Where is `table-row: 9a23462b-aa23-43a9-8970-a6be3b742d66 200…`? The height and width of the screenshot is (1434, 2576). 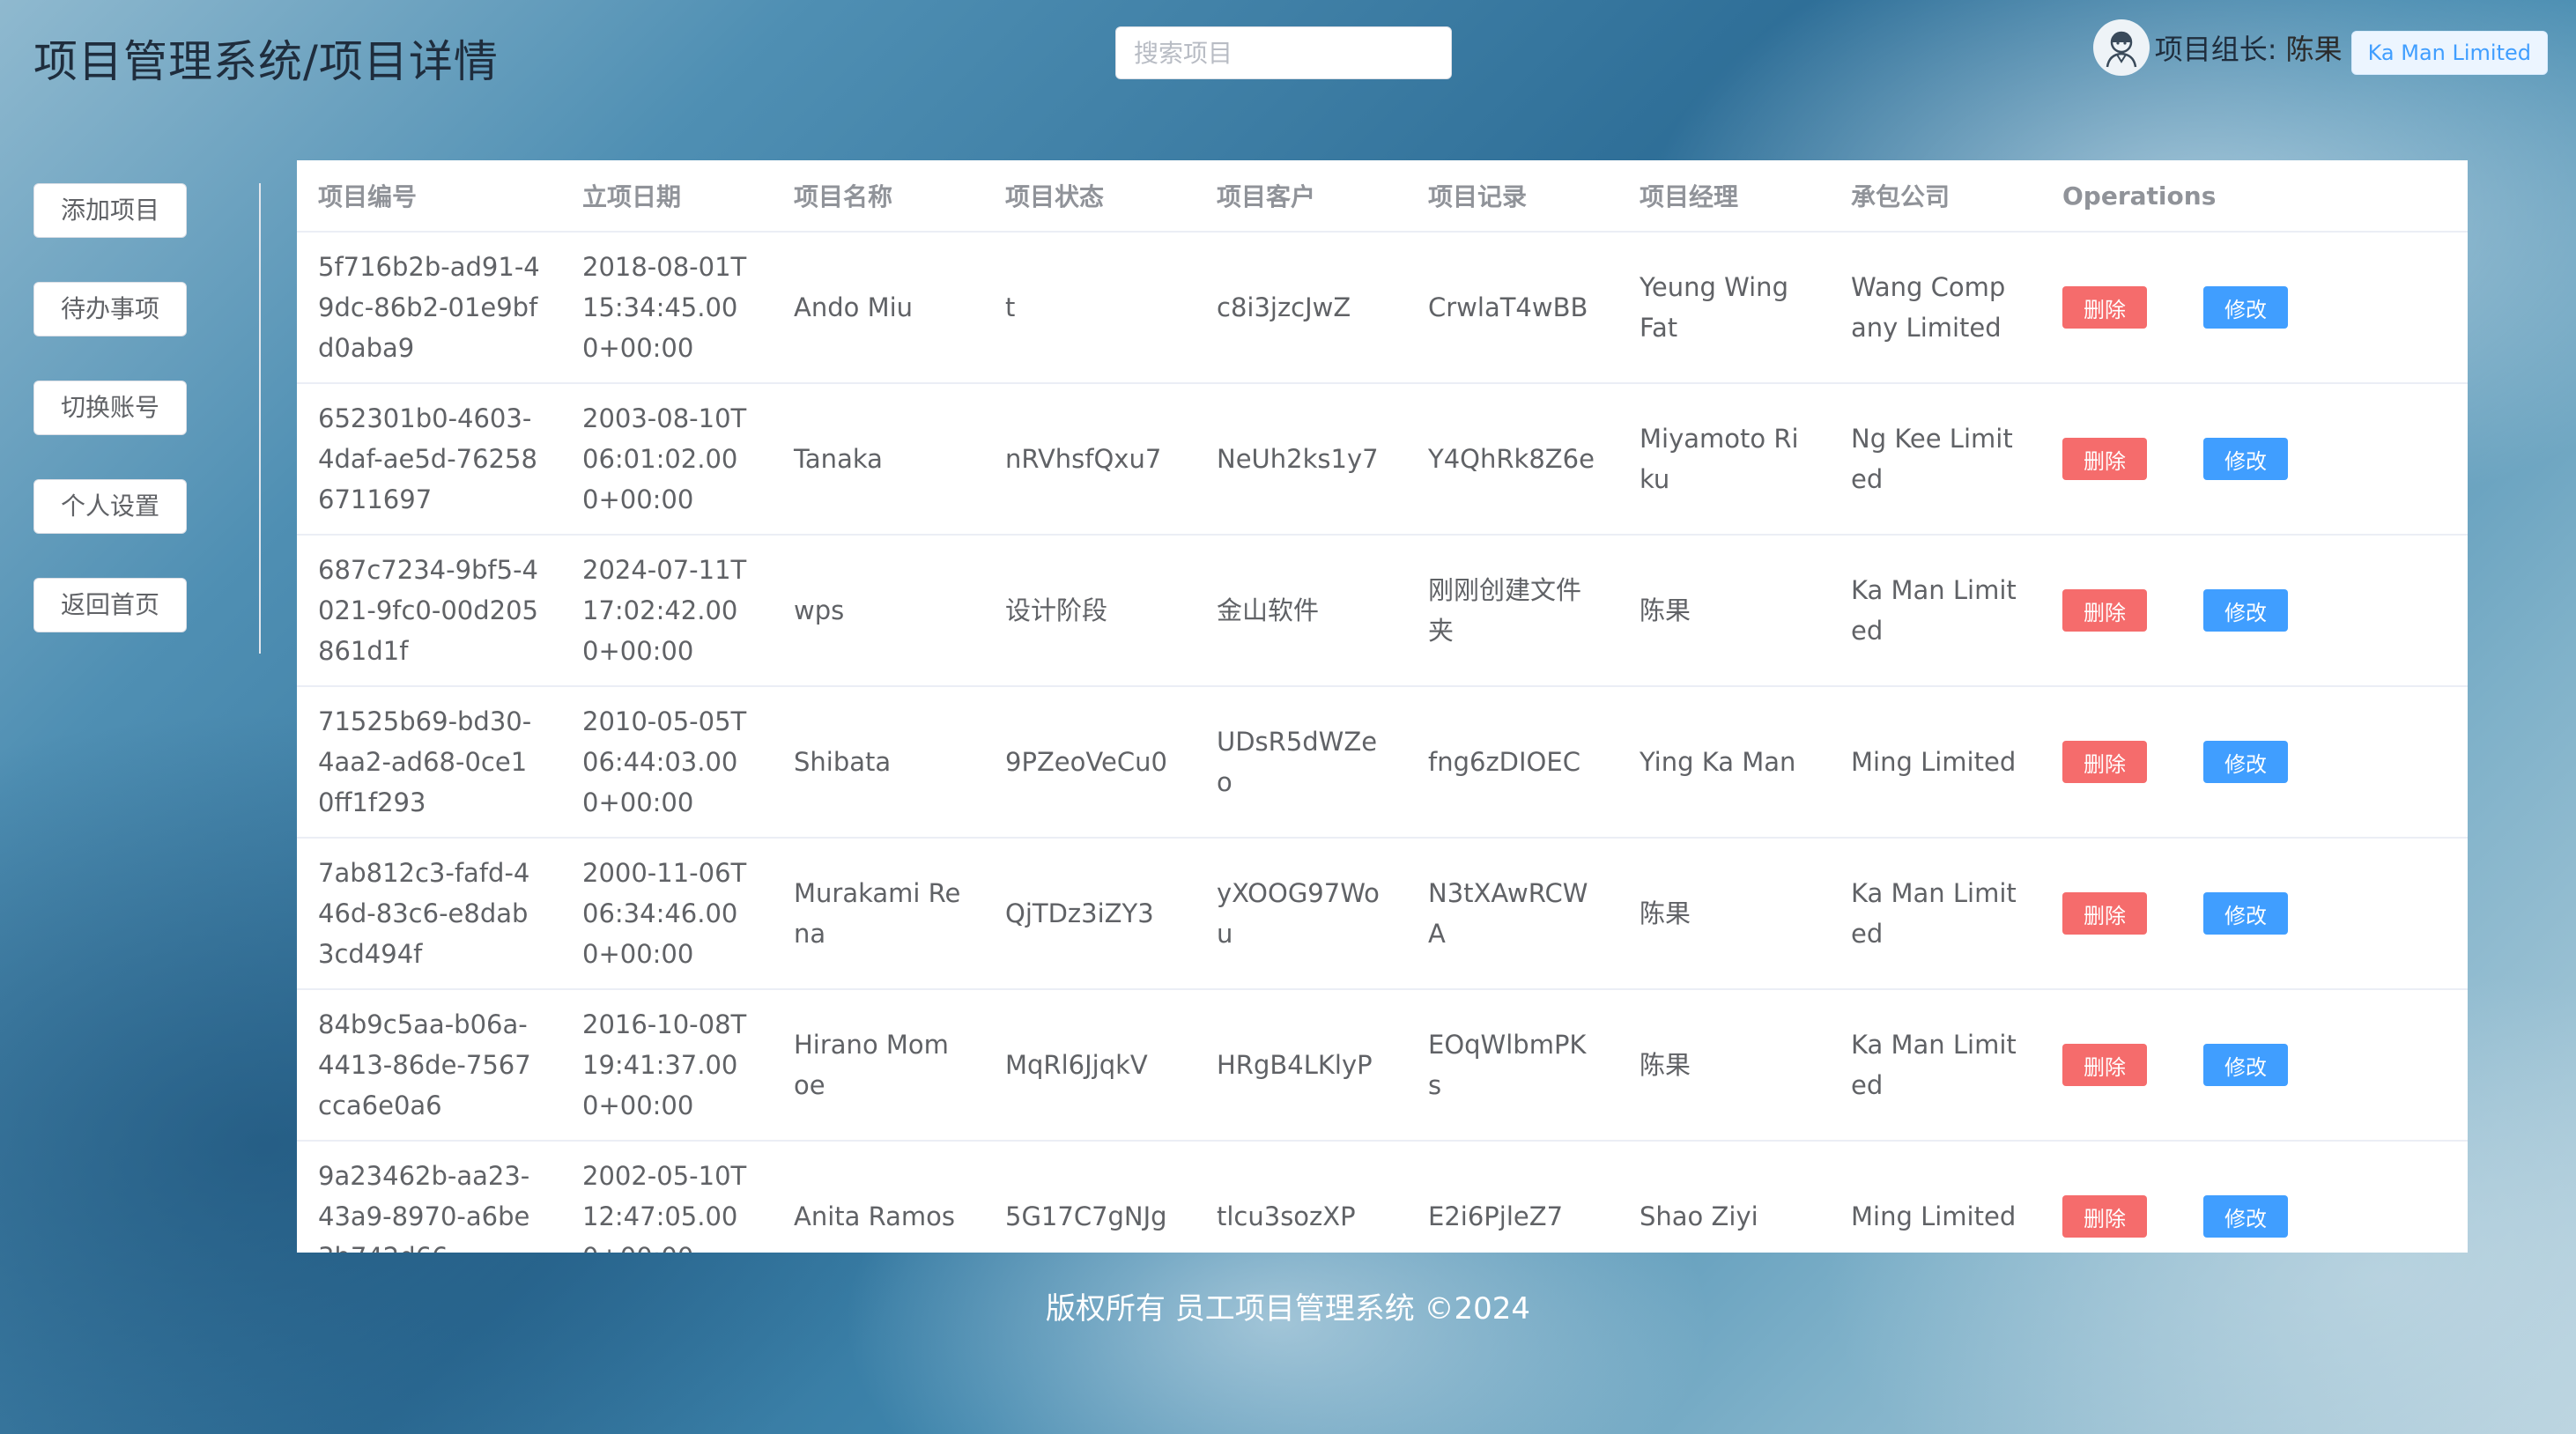 table-row: 9a23462b-aa23-43a9-8970-a6be3b742d66 200… is located at coordinates (1383, 1197).